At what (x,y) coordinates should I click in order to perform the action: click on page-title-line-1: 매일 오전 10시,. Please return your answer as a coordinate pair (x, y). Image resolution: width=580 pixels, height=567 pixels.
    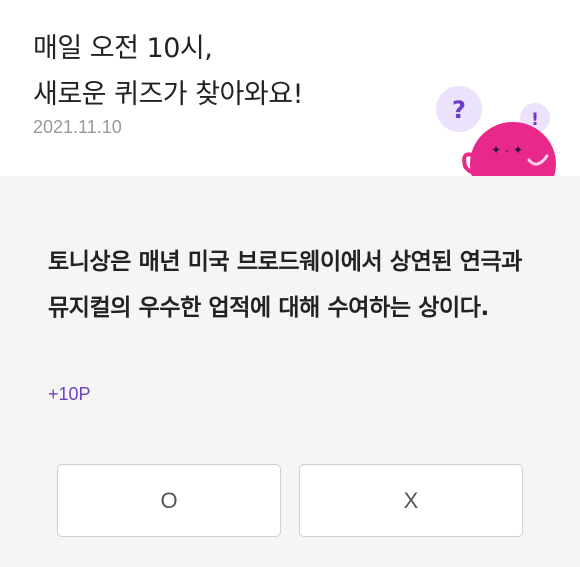
    Looking at the image, I should click on (123, 48).